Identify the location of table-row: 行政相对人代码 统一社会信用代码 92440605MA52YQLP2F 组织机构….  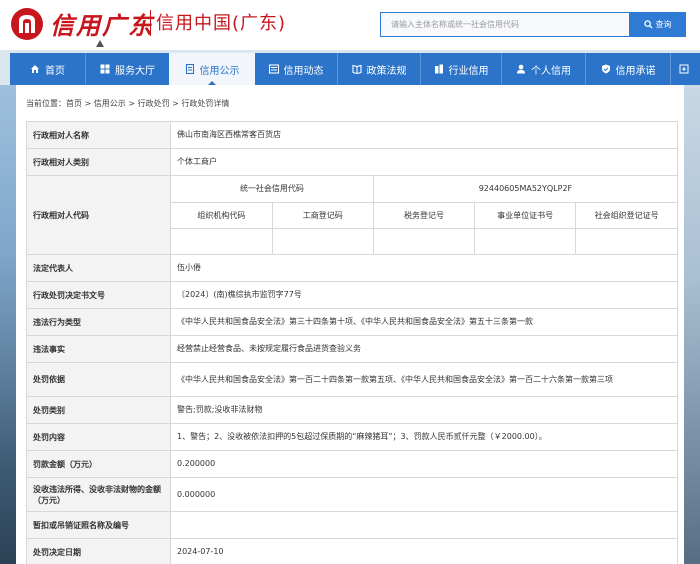
(352, 215).